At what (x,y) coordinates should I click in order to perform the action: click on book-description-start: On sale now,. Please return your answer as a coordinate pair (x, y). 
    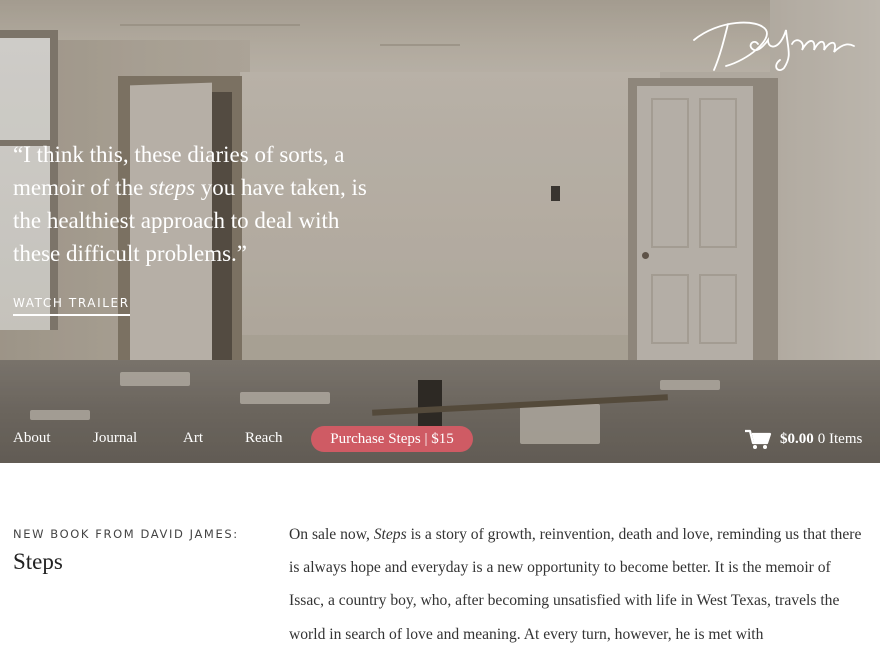
    Looking at the image, I should click on (331, 534).